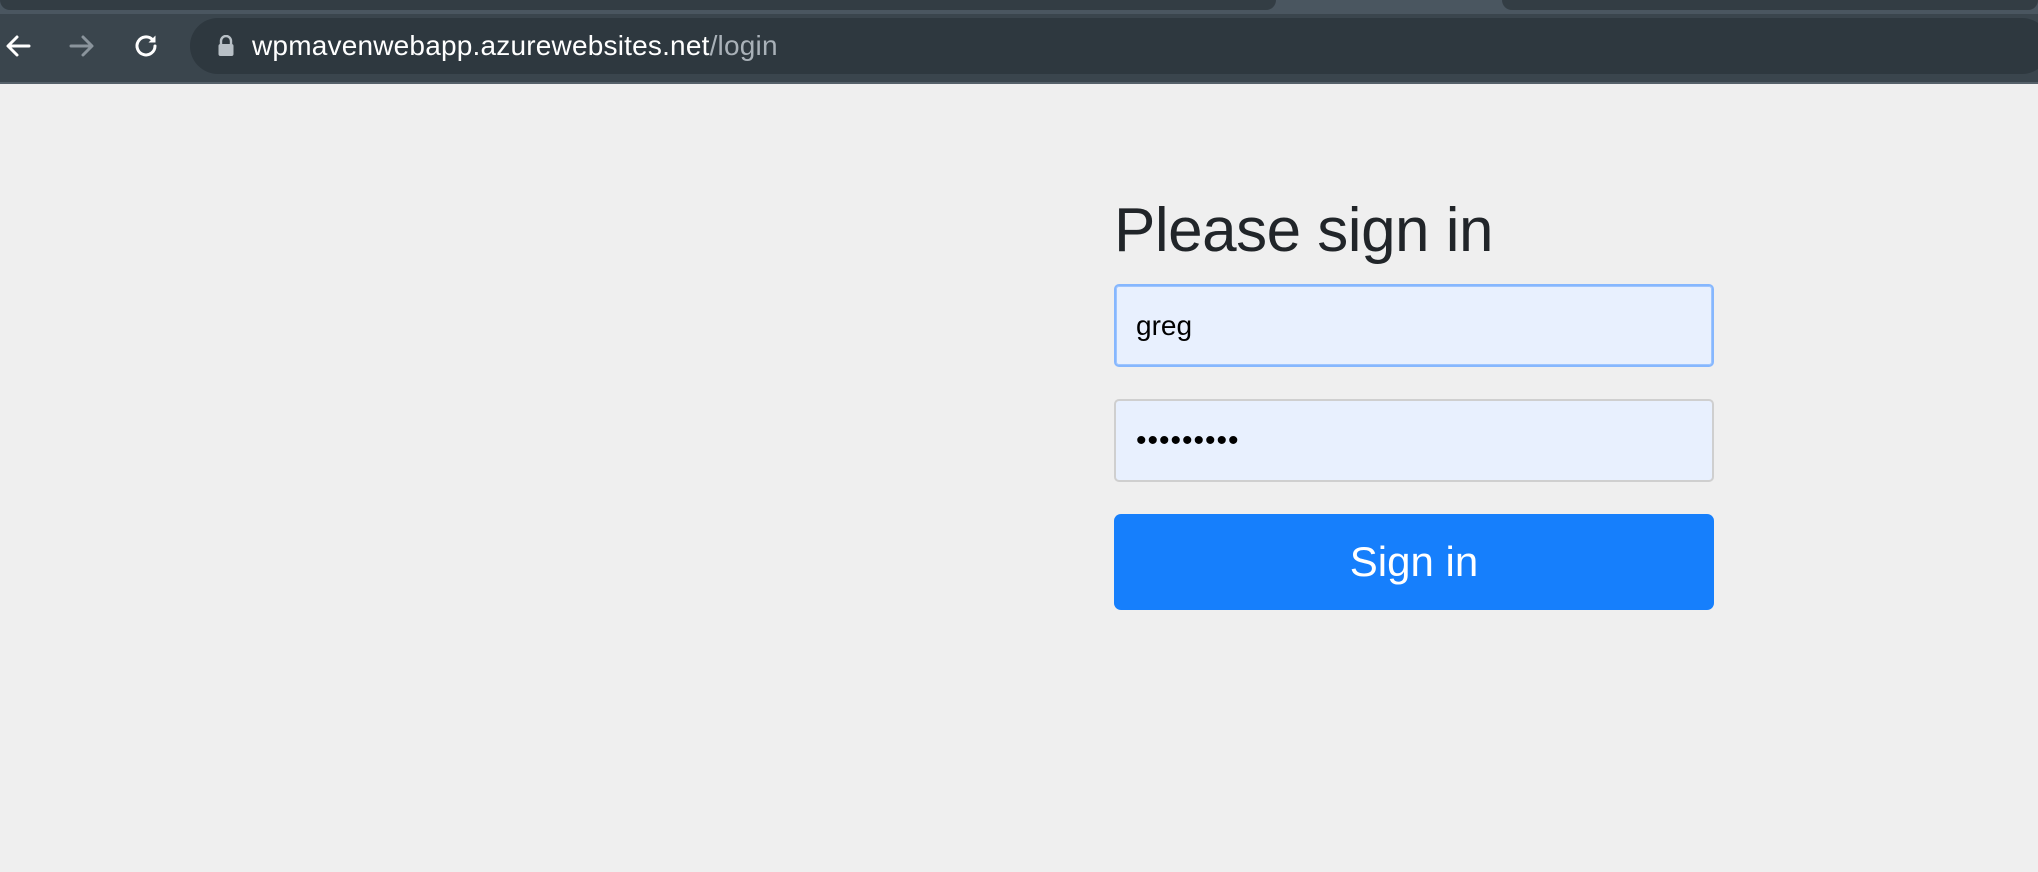  Describe the element at coordinates (1114, 46) in the screenshot. I see `address-bar: wpmavenwebapp.azurewebsites.net/login` at that location.